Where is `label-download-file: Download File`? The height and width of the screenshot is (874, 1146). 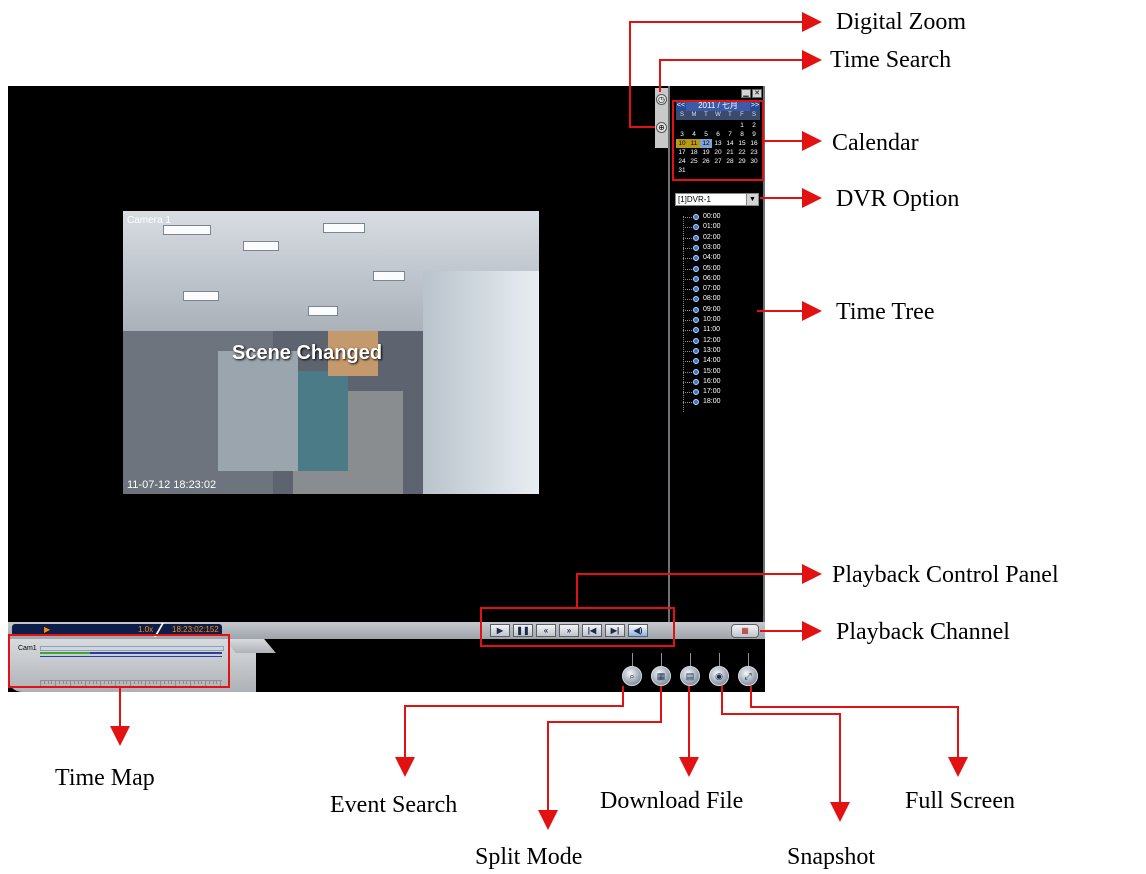 label-download-file: Download File is located at coordinates (672, 801).